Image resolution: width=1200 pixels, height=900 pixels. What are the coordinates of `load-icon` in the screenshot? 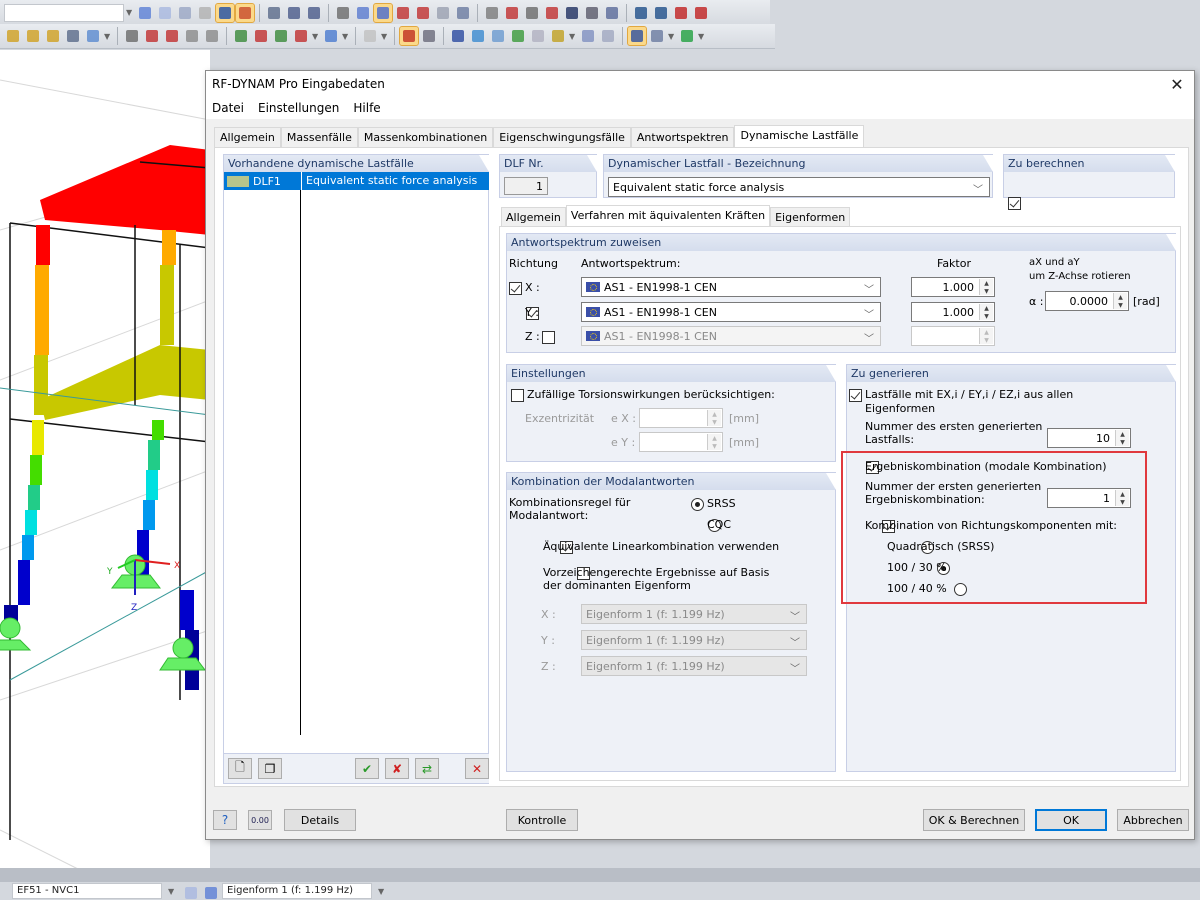 It's located at (641, 13).